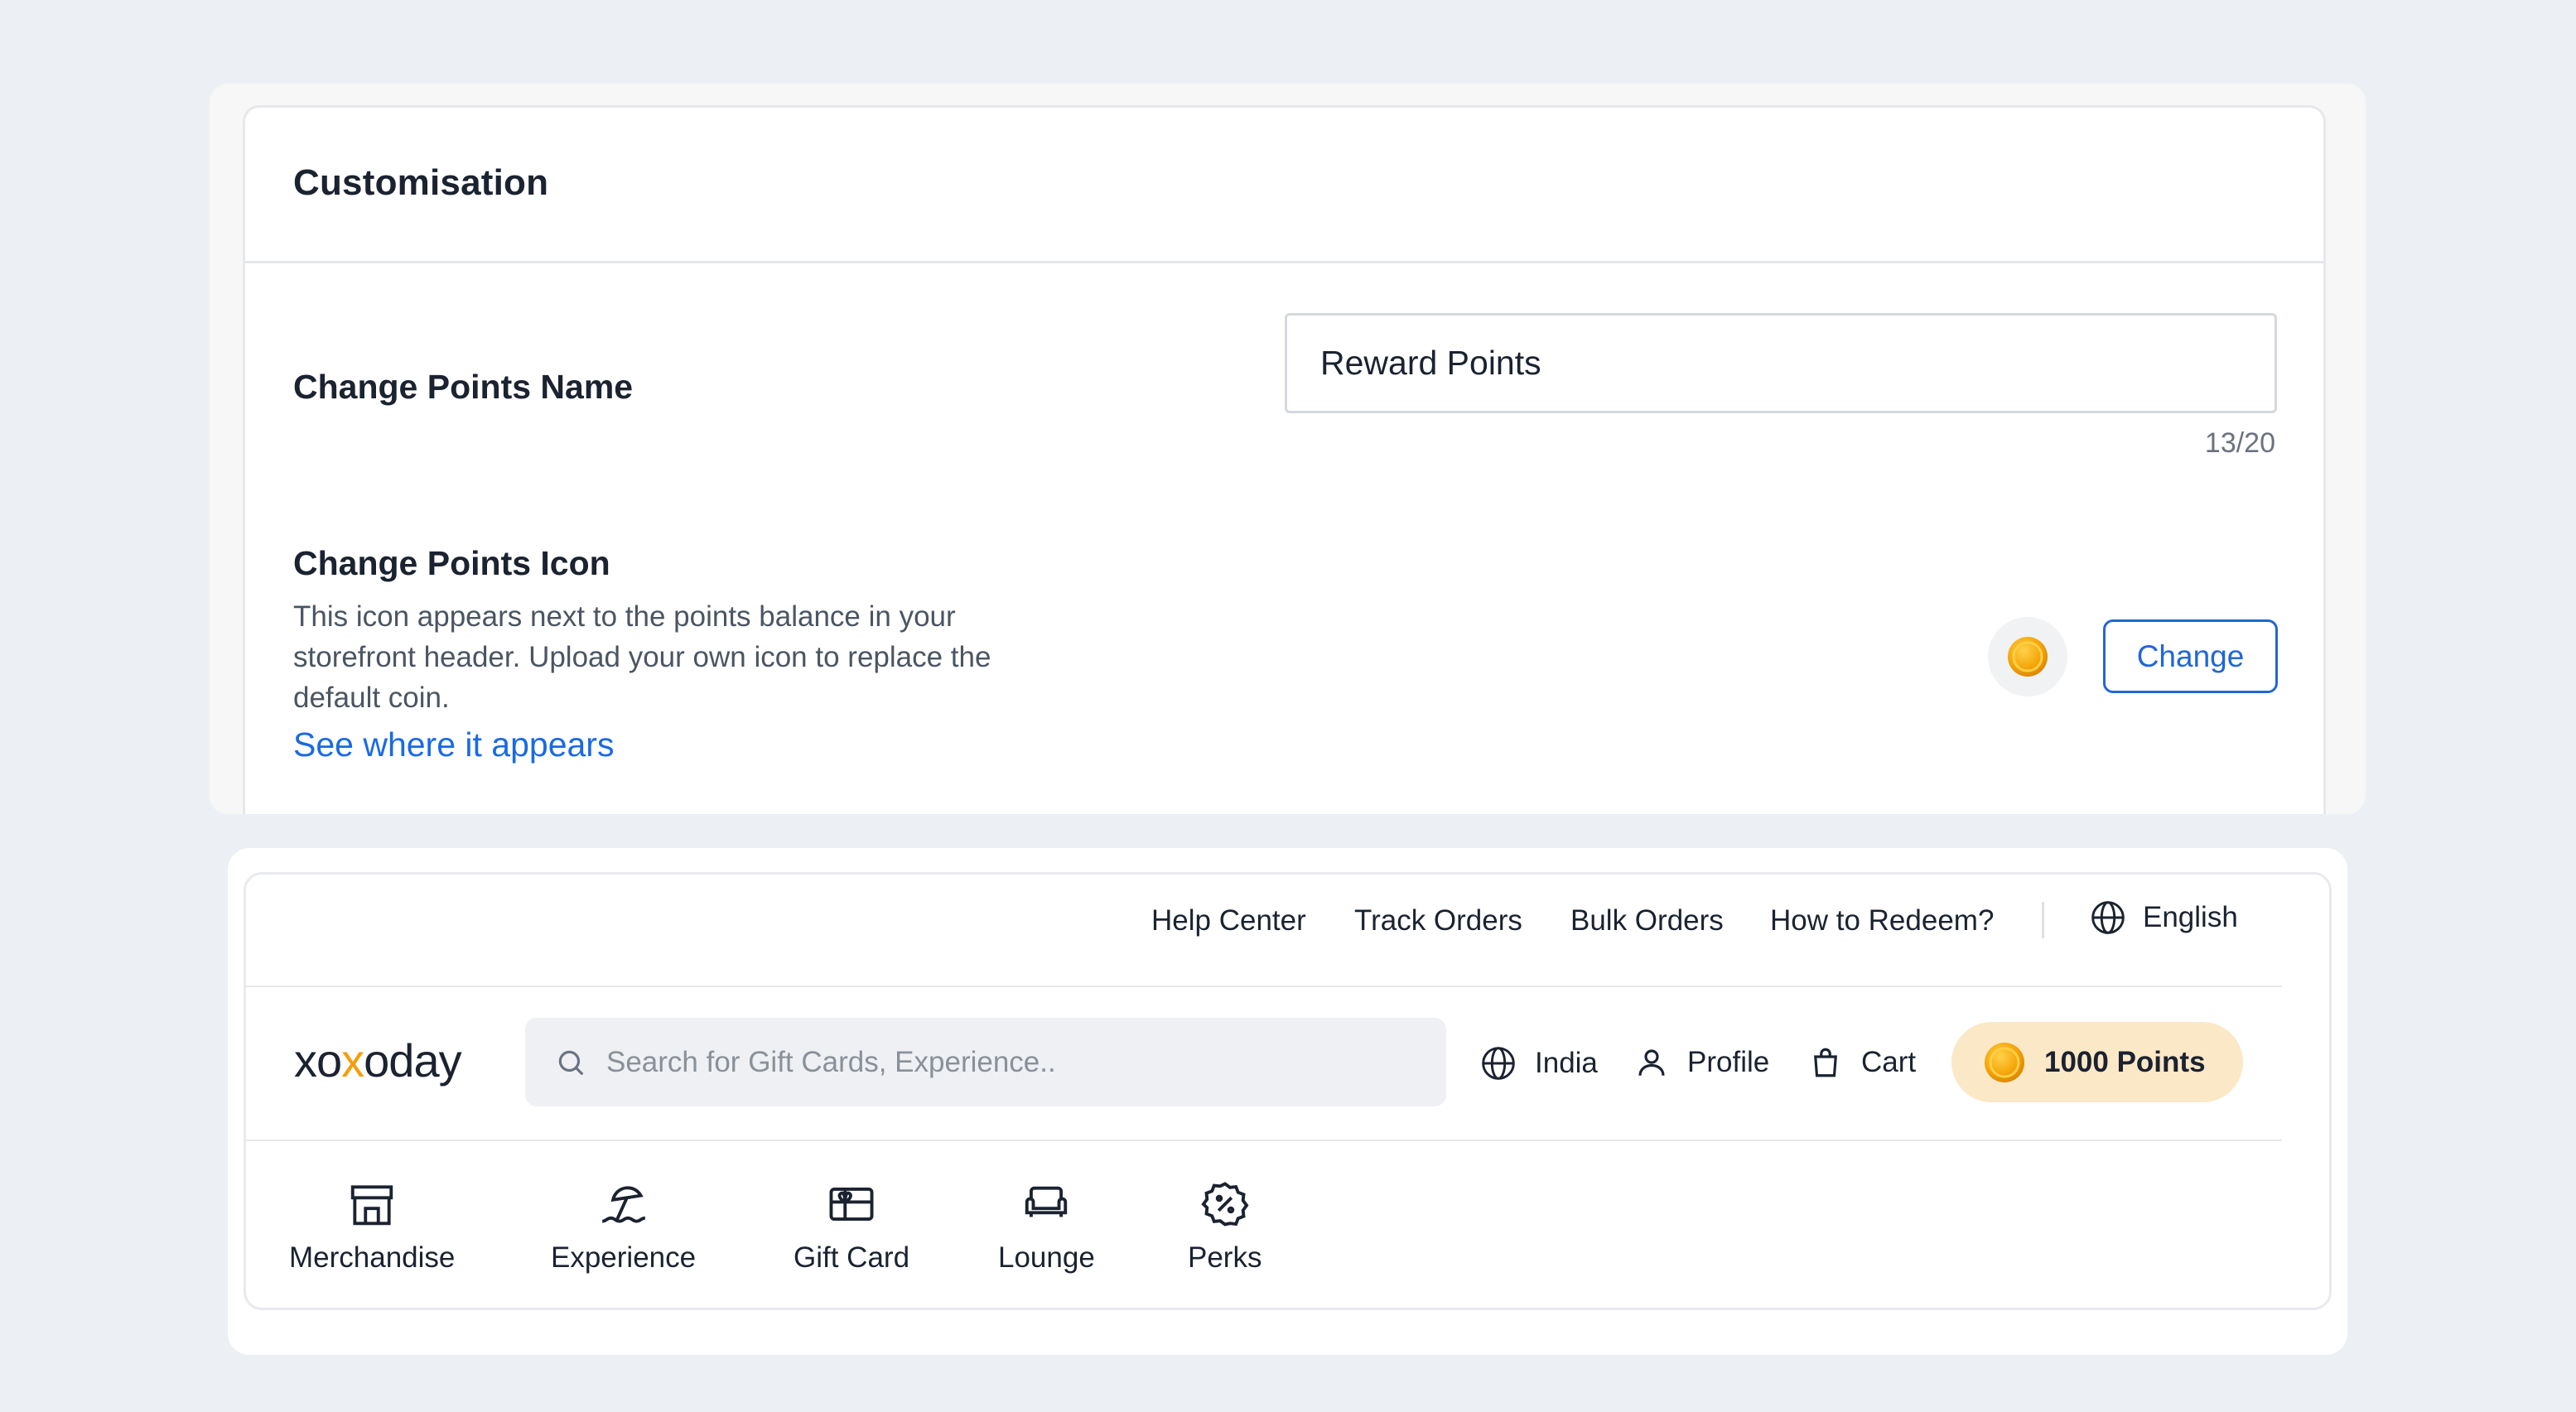  I want to click on country-selector: India, so click(1539, 1063).